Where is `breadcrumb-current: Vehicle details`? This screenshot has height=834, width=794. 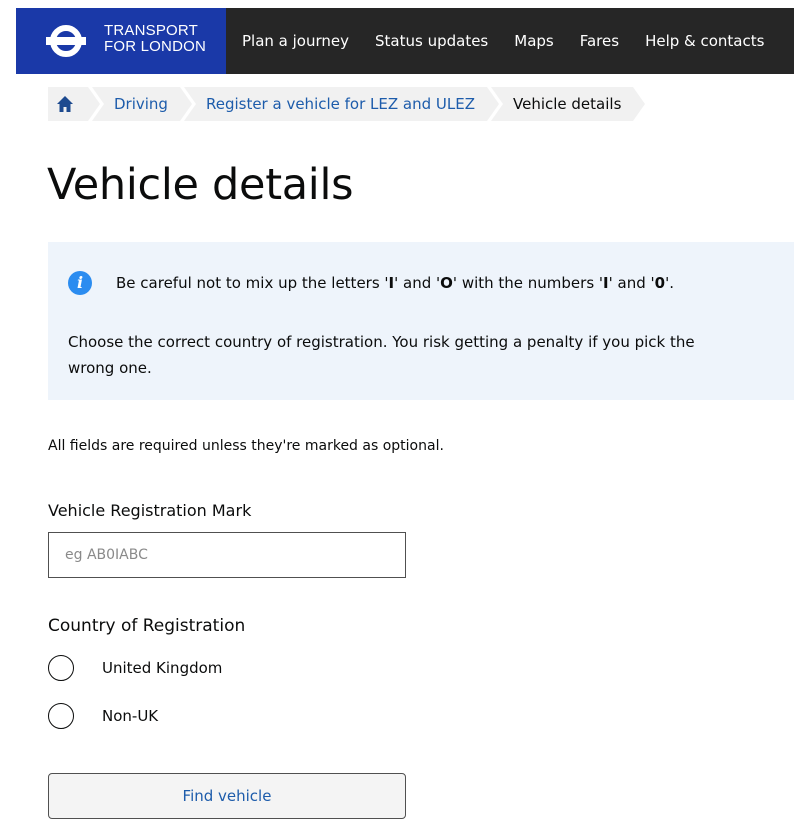
breadcrumb-current: Vehicle details is located at coordinates (568, 104).